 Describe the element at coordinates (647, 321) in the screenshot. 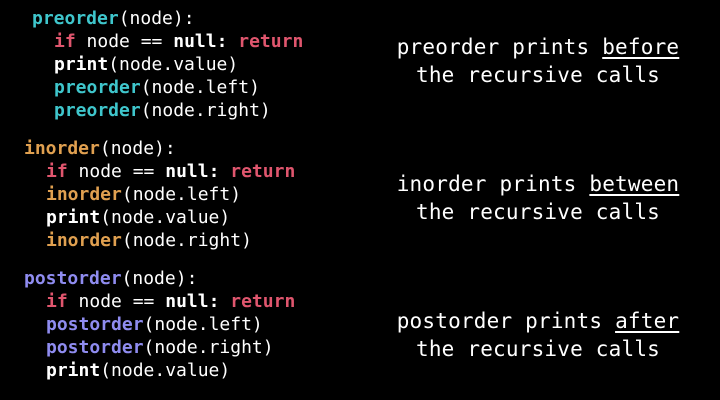

I see `caption-emphasis: after` at that location.